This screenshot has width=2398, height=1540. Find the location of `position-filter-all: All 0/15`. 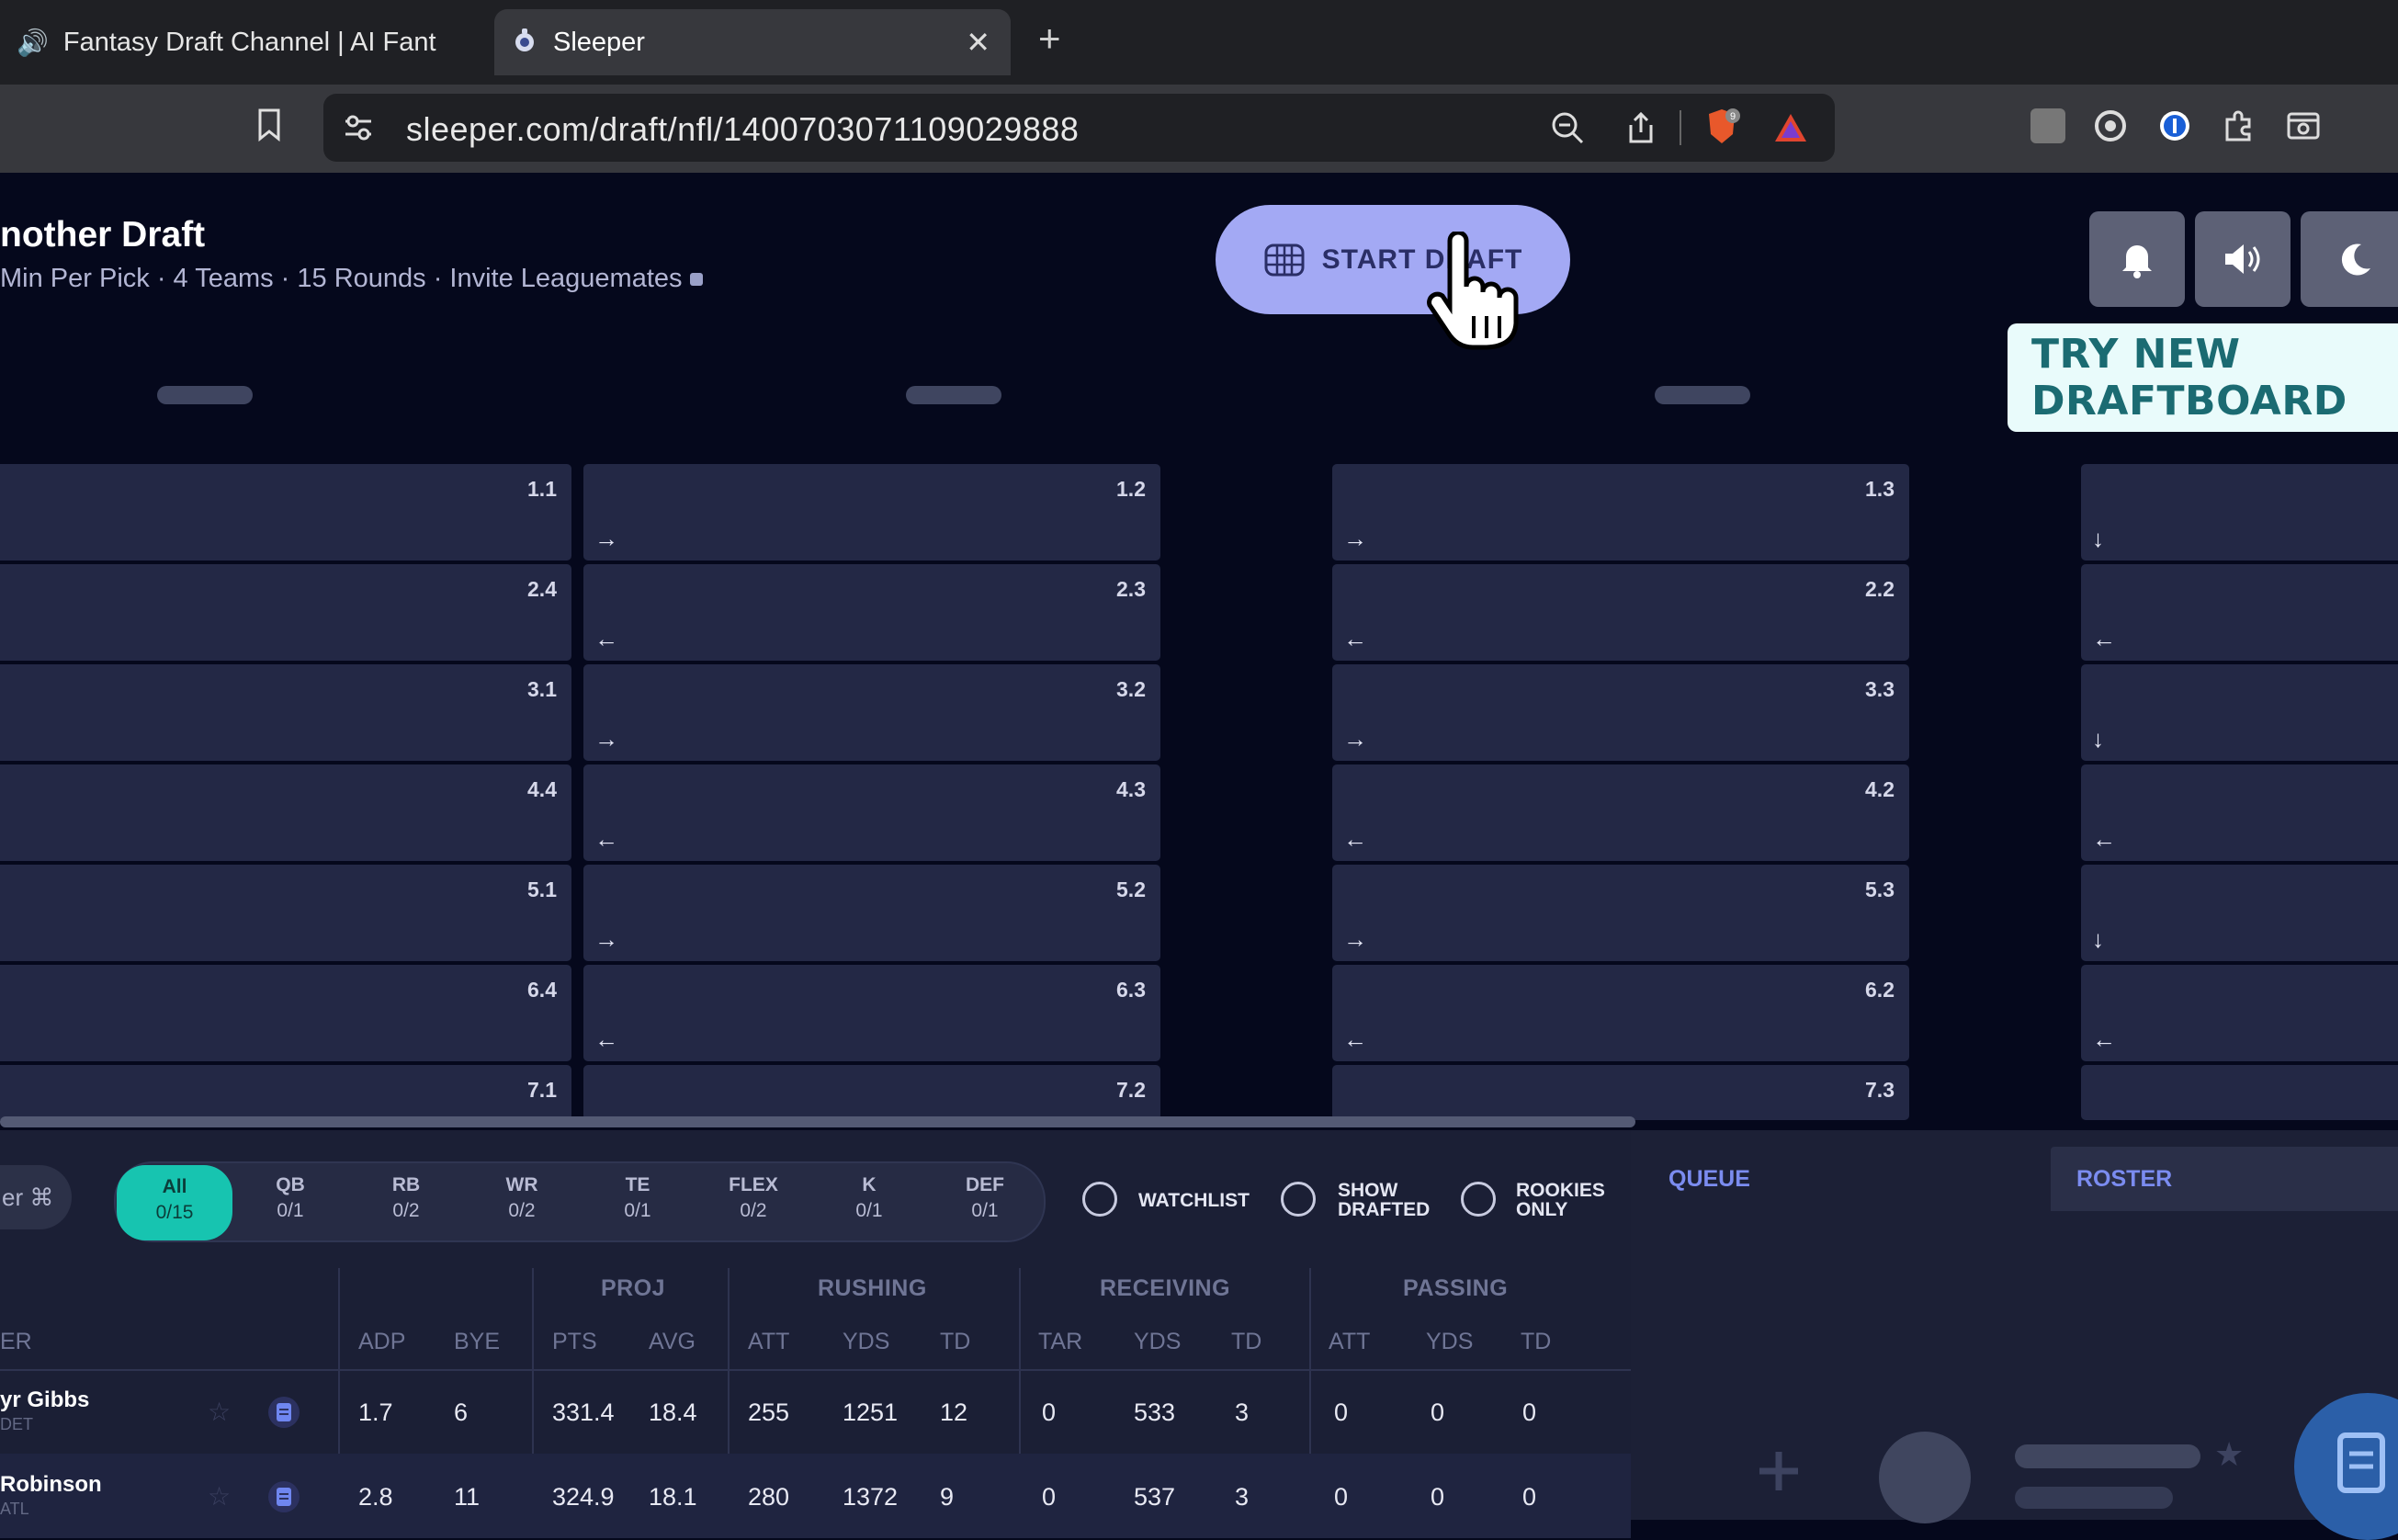

position-filter-all: All 0/15 is located at coordinates (174, 1202).